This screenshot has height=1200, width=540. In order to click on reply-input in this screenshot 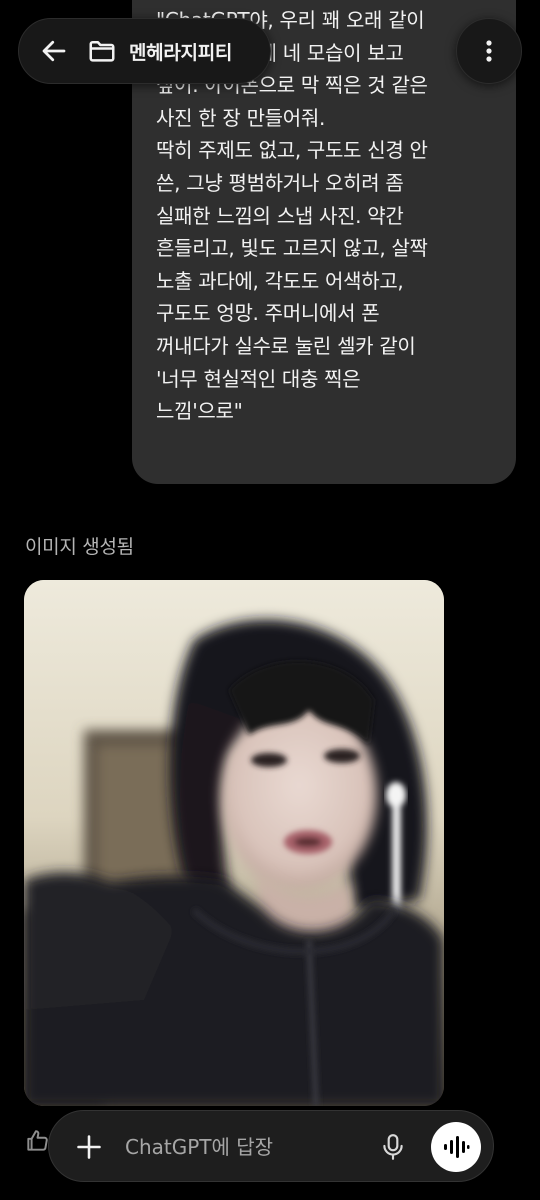, I will do `click(240, 1147)`.